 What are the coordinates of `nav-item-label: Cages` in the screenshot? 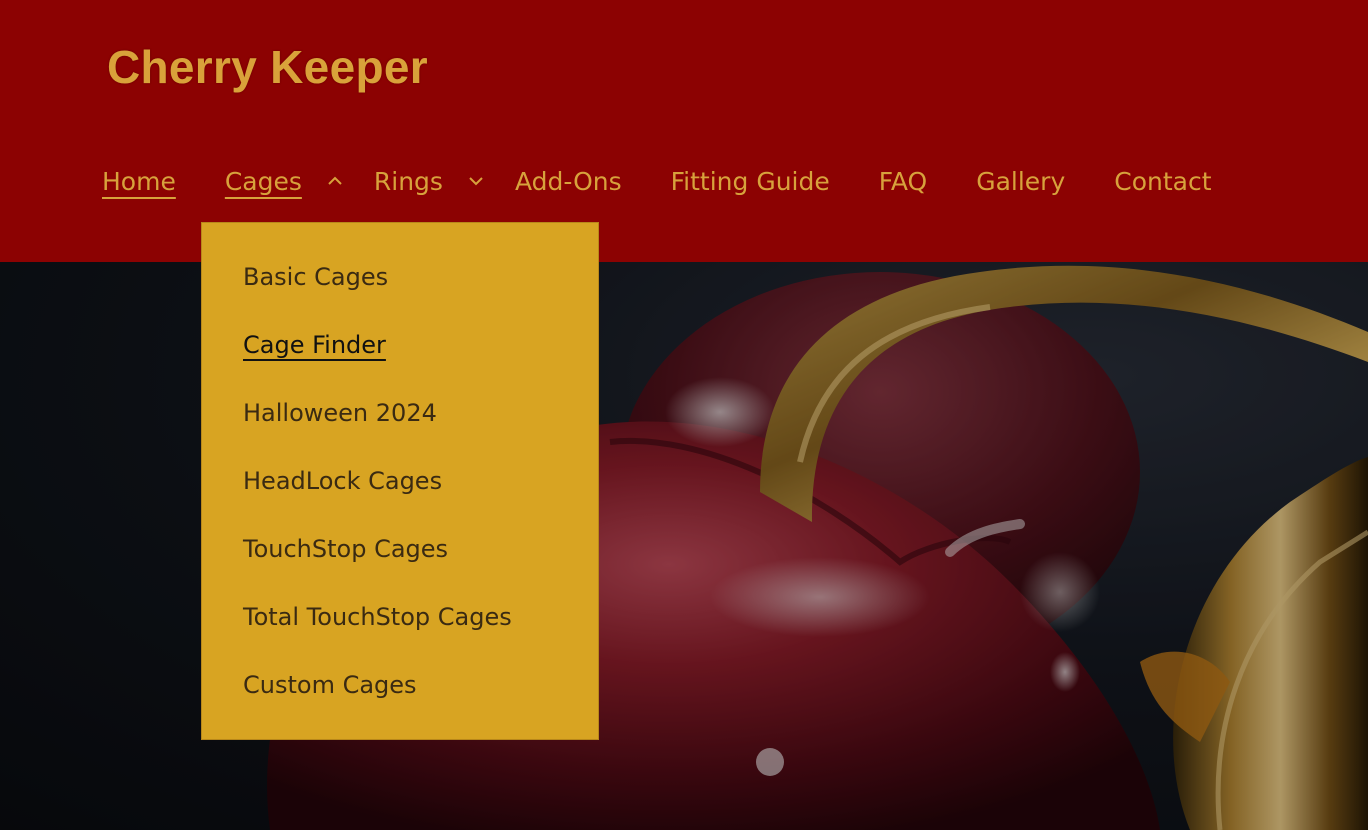 It's located at (263, 181).